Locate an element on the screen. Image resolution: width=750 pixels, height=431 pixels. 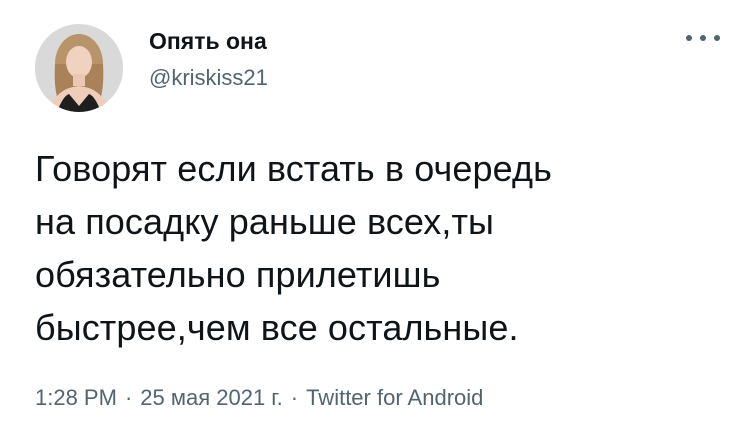
tweet-time: 1:28 PM is located at coordinates (76, 397).